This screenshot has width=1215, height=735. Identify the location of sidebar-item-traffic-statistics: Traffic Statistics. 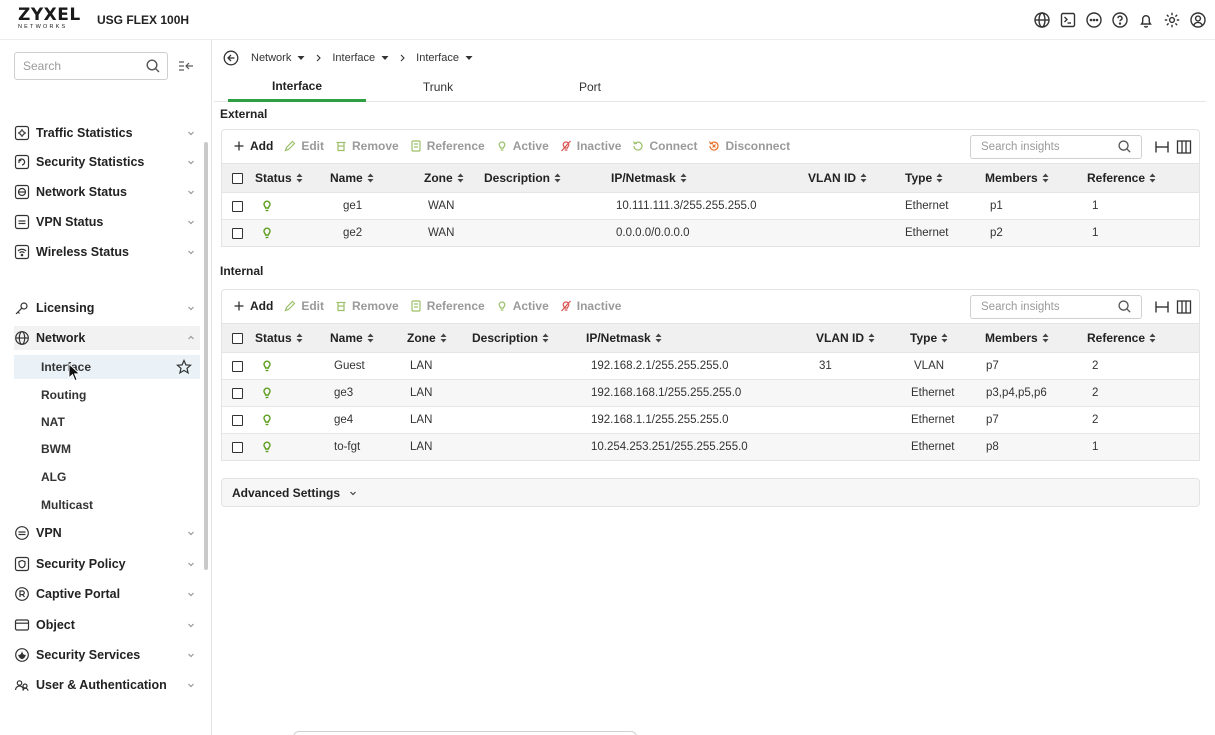
(107, 133).